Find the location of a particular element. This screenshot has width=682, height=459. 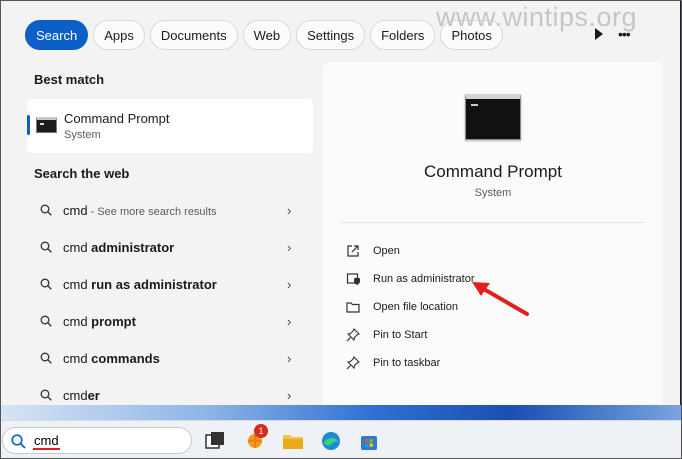

web-result-label: cmd administrator is located at coordinates (119, 247).